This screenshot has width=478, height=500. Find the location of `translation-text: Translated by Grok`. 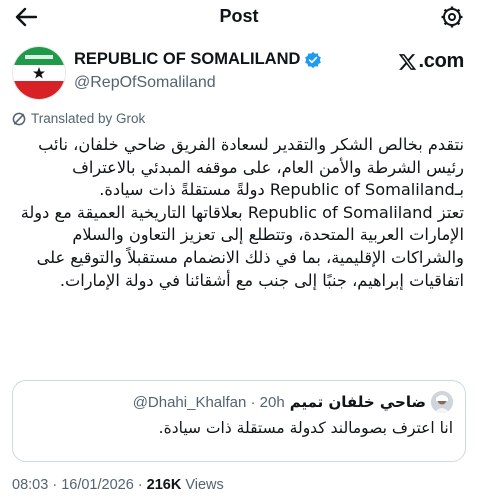

translation-text: Translated by Grok is located at coordinates (88, 118).